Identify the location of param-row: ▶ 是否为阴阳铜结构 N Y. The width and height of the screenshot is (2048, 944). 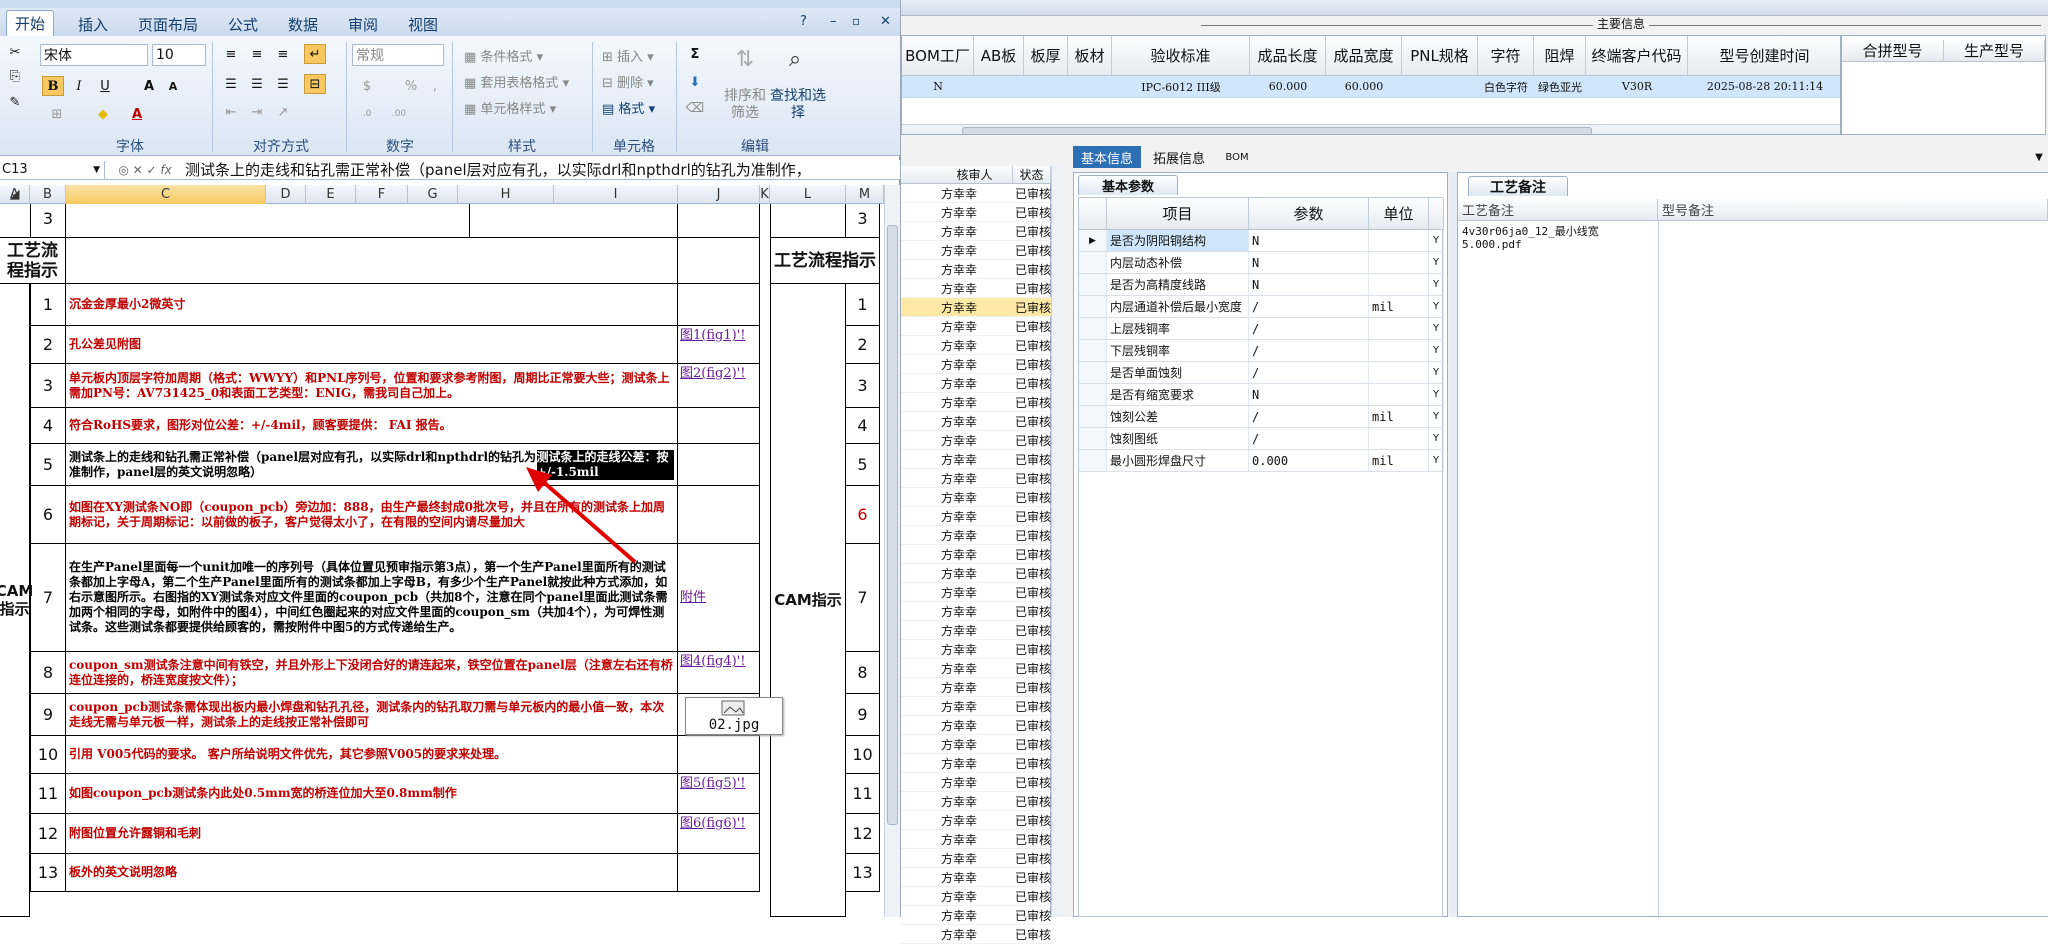
(1261, 241).